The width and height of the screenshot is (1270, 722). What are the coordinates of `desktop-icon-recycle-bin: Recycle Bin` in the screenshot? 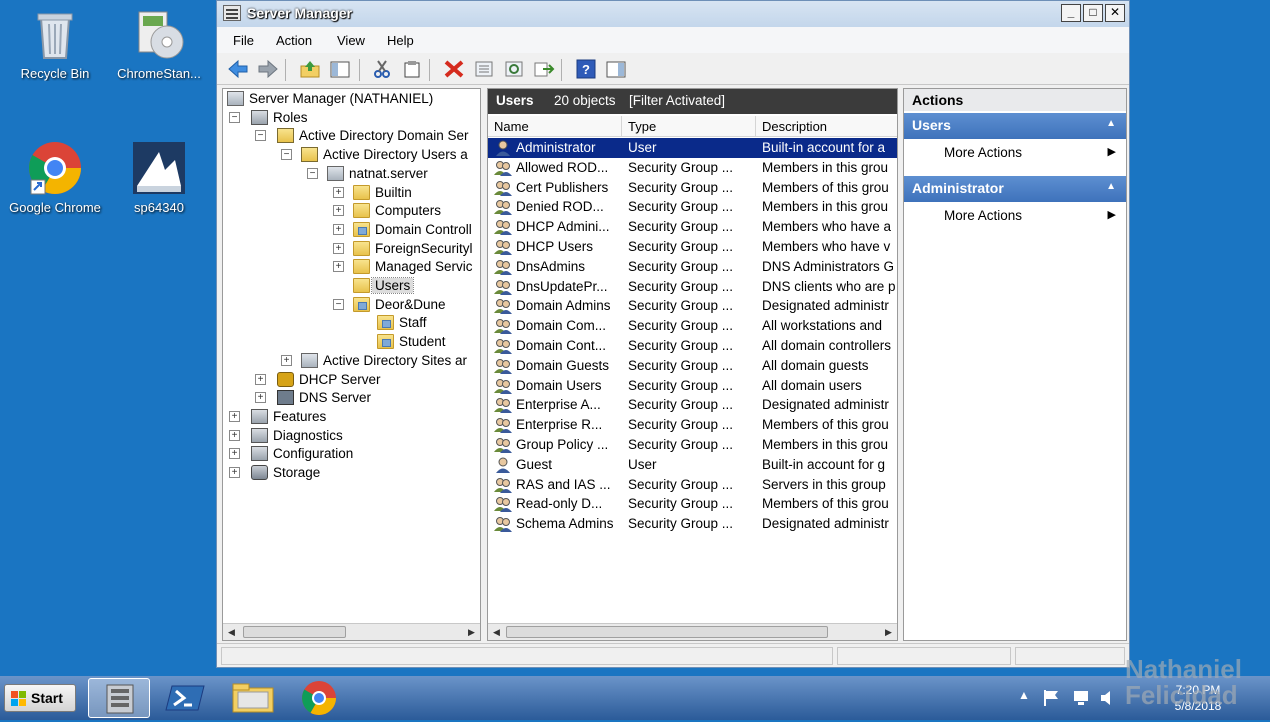 It's located at (55, 43).